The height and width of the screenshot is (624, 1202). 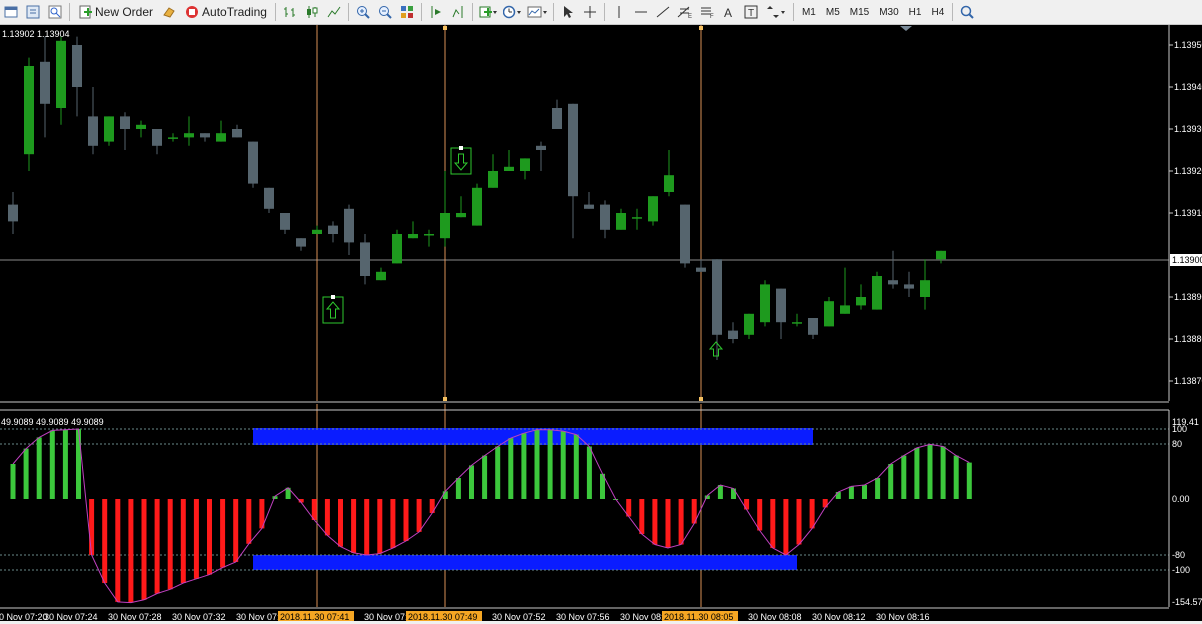 What do you see at coordinates (537, 12) in the screenshot?
I see `templates-icon` at bounding box center [537, 12].